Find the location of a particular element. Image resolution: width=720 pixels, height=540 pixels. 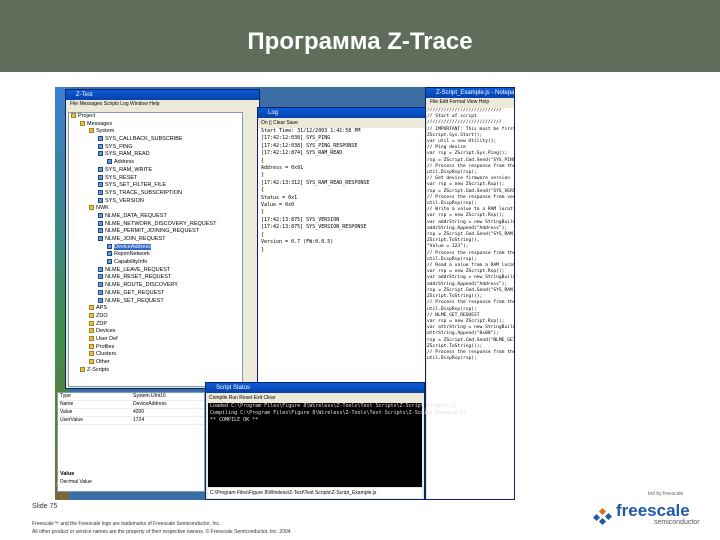

tree-item: SYS_RAM_READ is located at coordinates (155, 155).